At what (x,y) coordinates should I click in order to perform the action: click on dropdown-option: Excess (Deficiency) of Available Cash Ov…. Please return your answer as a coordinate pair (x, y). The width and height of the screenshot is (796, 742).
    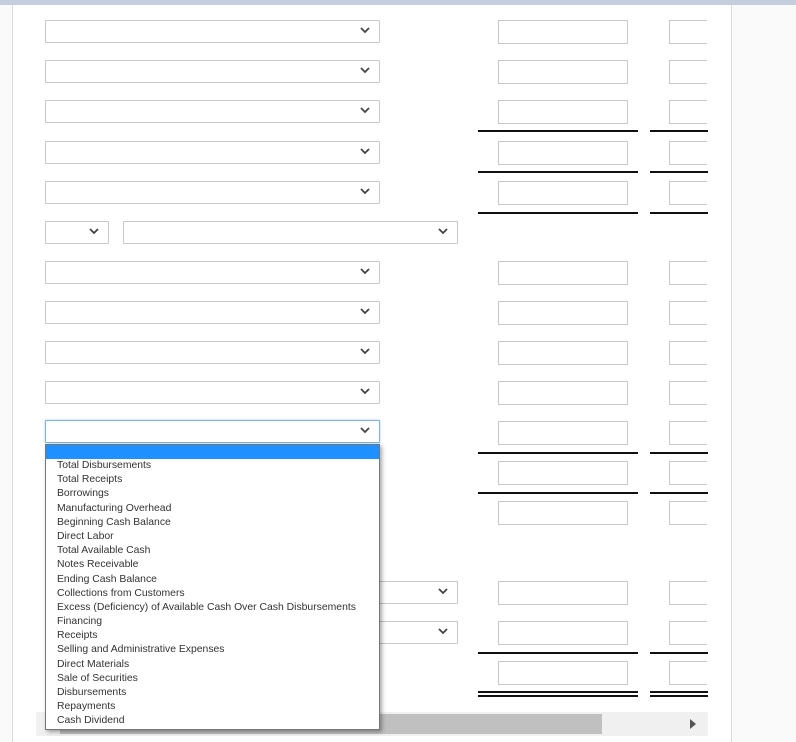
    Looking at the image, I should click on (212, 608).